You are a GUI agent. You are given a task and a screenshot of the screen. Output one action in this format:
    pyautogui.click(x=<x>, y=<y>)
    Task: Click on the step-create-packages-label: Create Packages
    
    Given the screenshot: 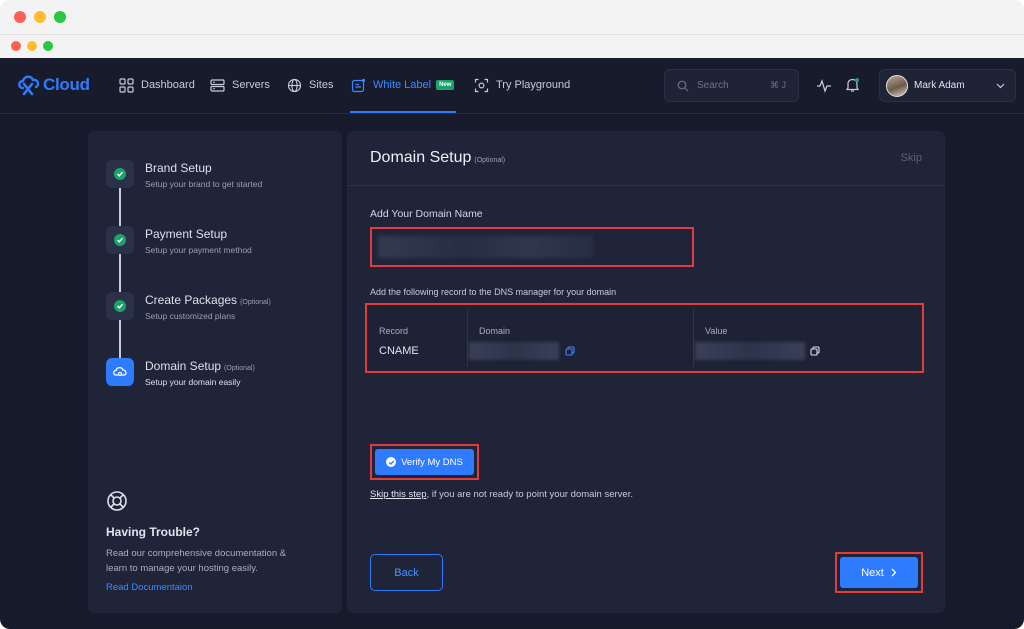 What is the action you would take?
    pyautogui.click(x=191, y=300)
    